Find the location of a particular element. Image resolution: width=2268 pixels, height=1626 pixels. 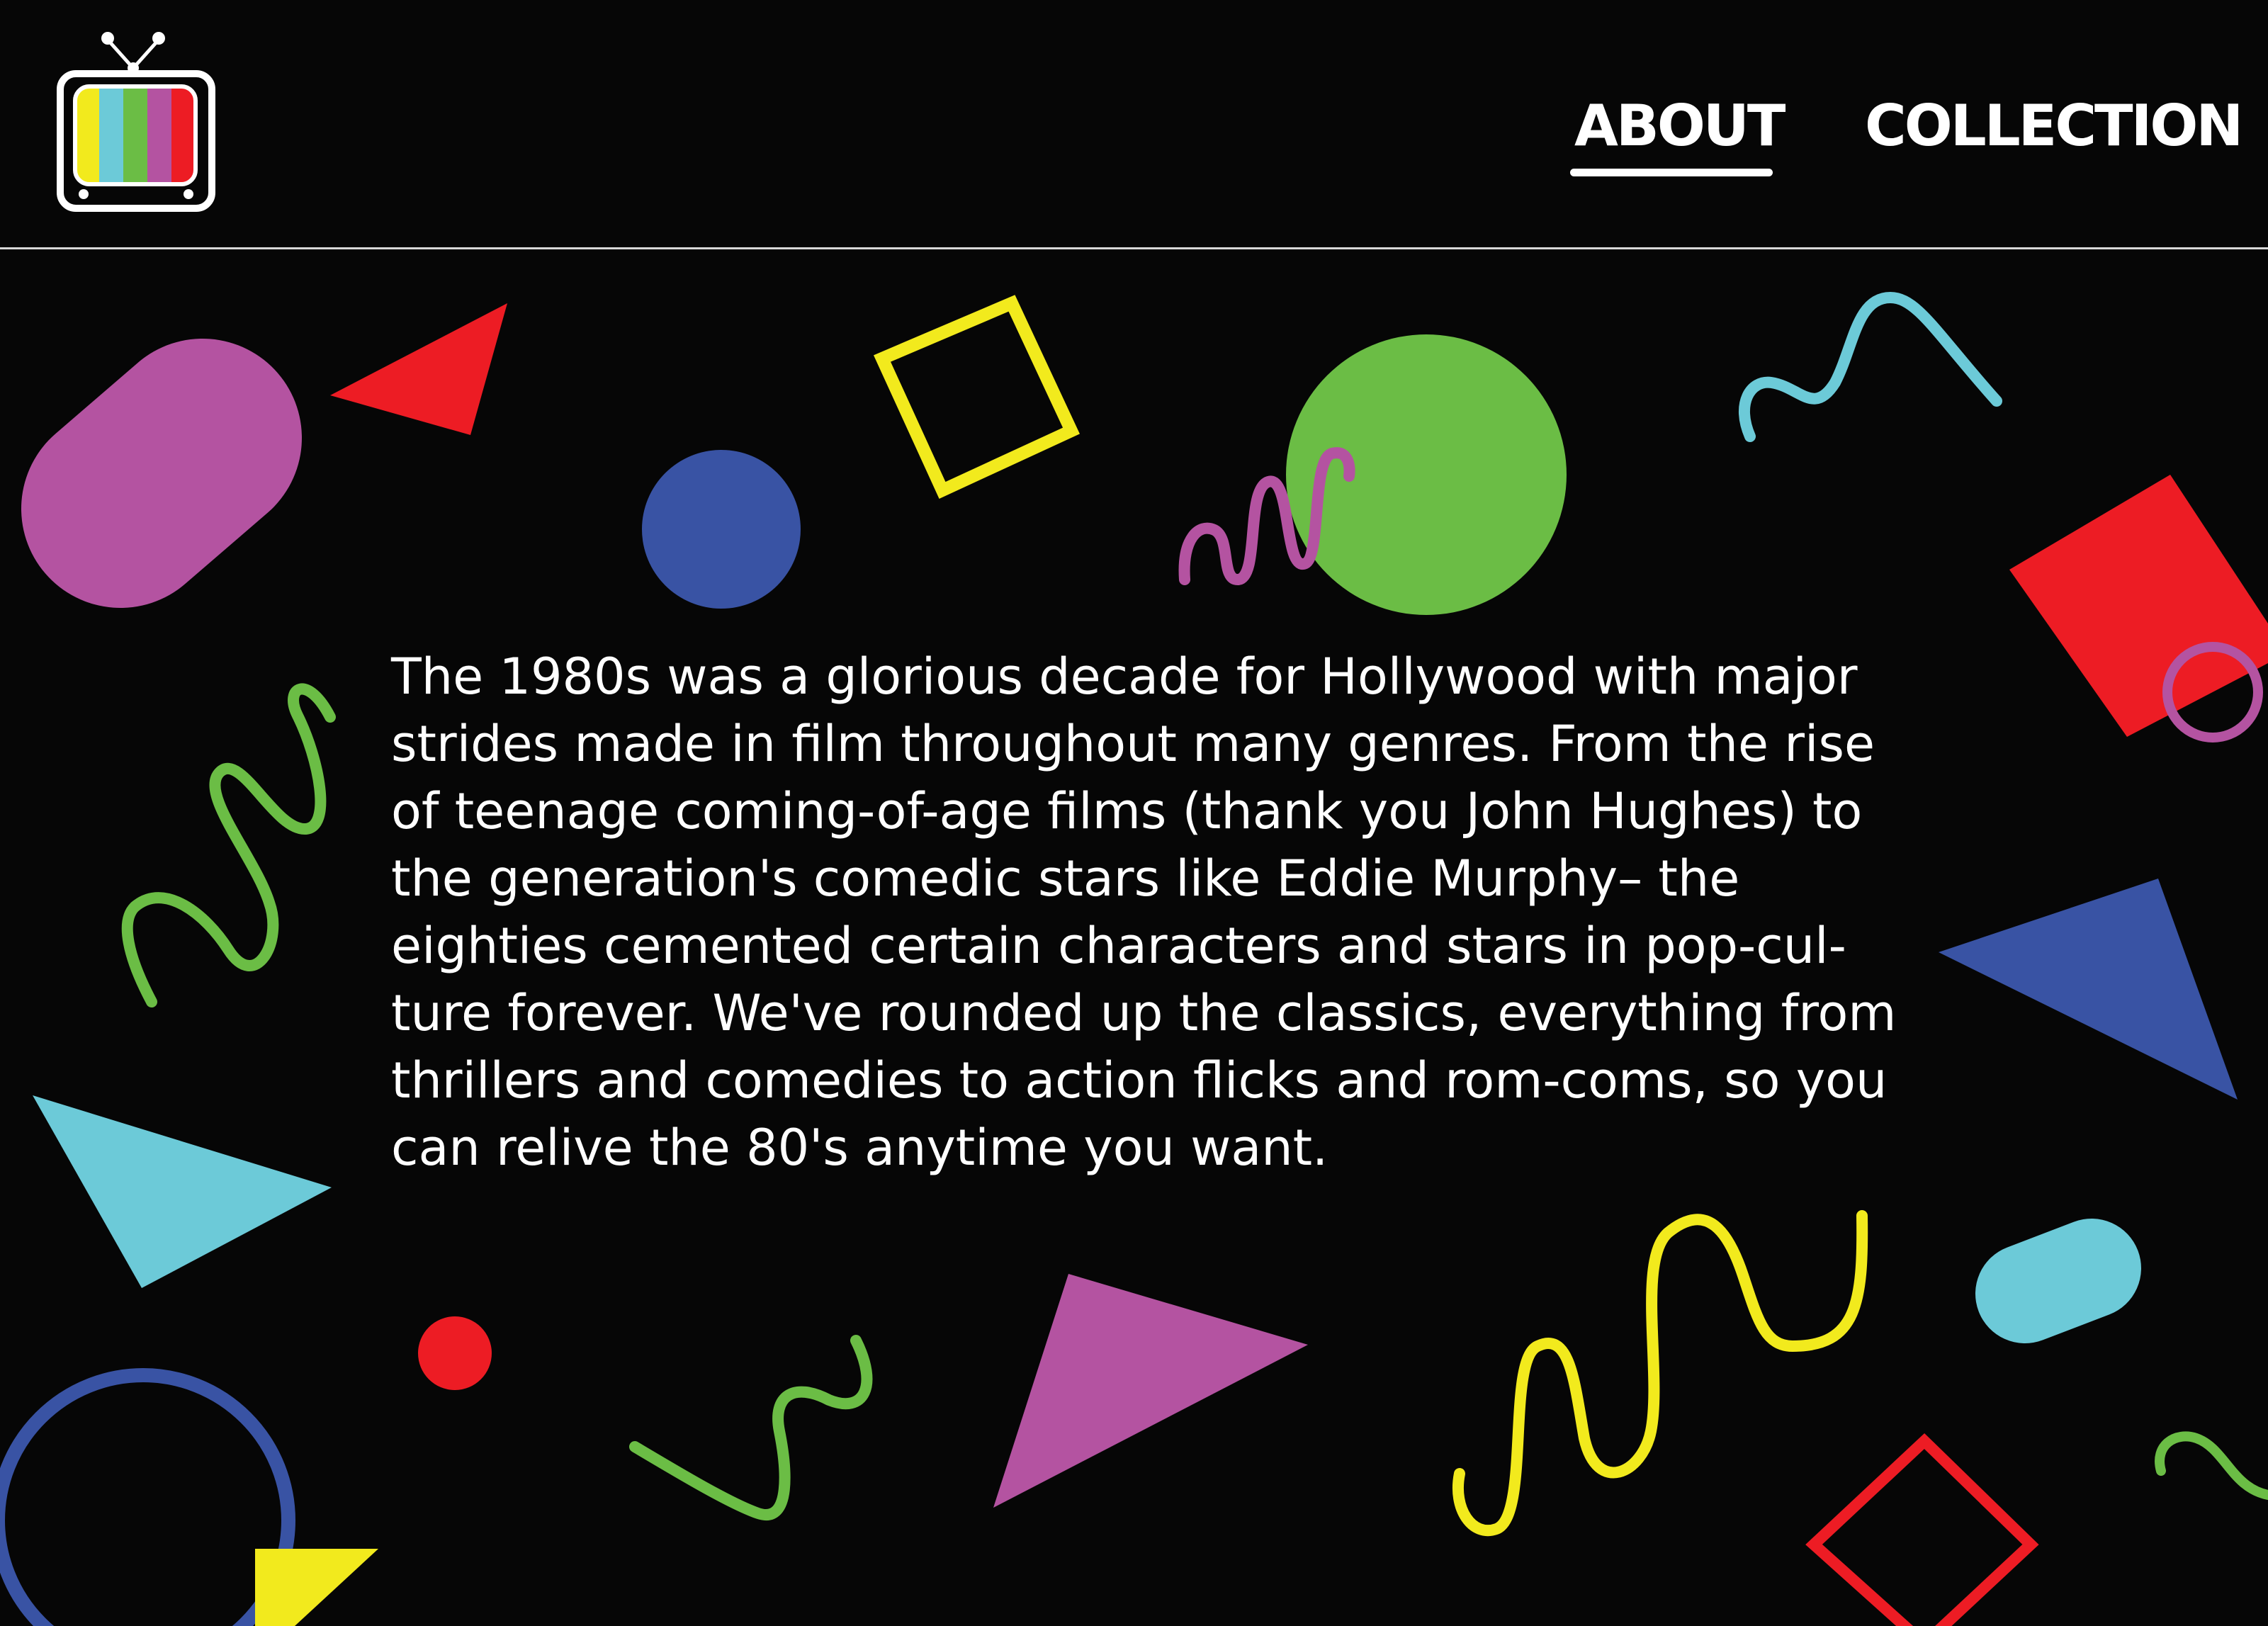

green-squiggle-bottom is located at coordinates (751, 1428).